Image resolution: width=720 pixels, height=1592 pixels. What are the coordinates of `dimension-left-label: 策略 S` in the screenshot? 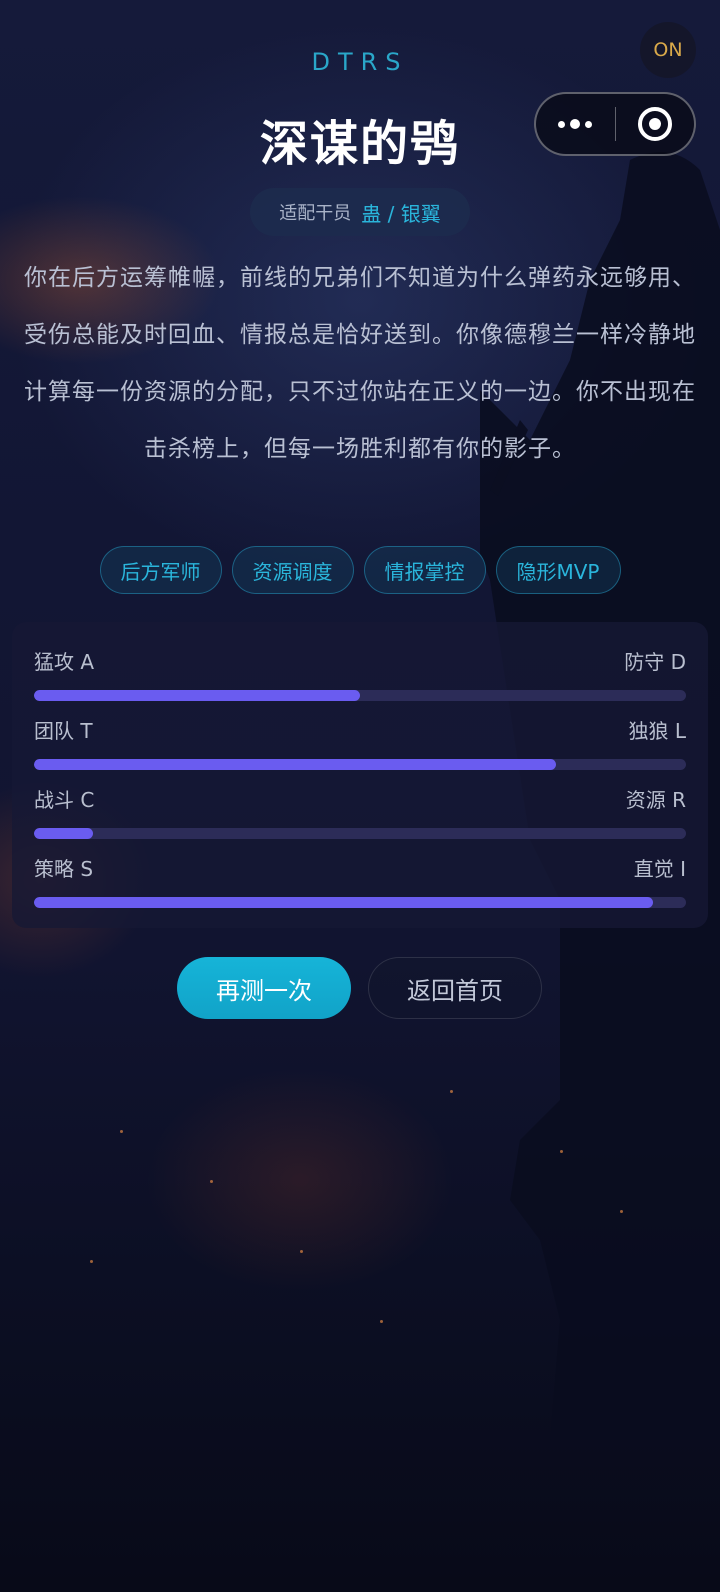 It's located at (64, 869).